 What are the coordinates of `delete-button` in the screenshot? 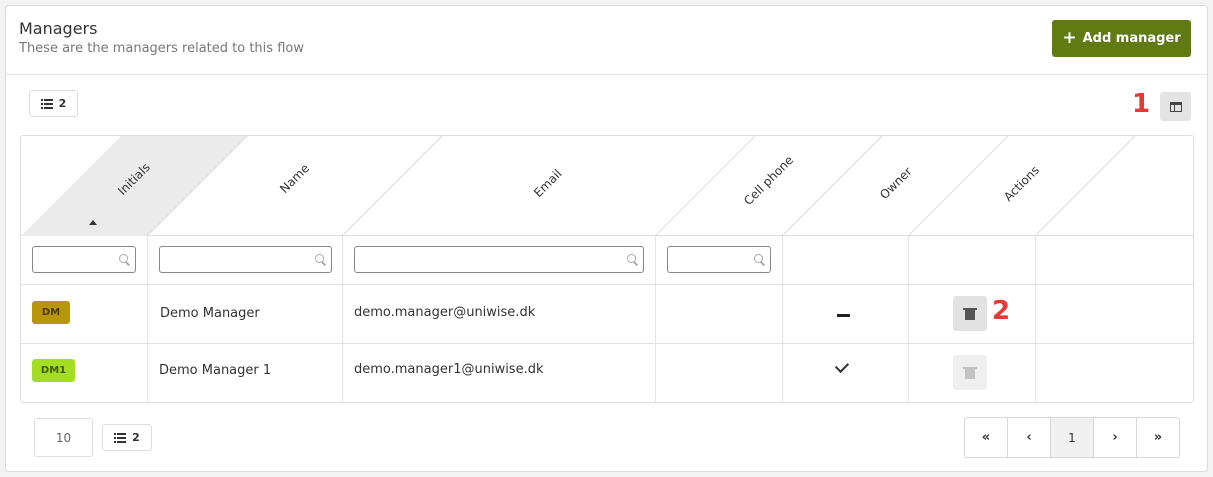 It's located at (970, 313).